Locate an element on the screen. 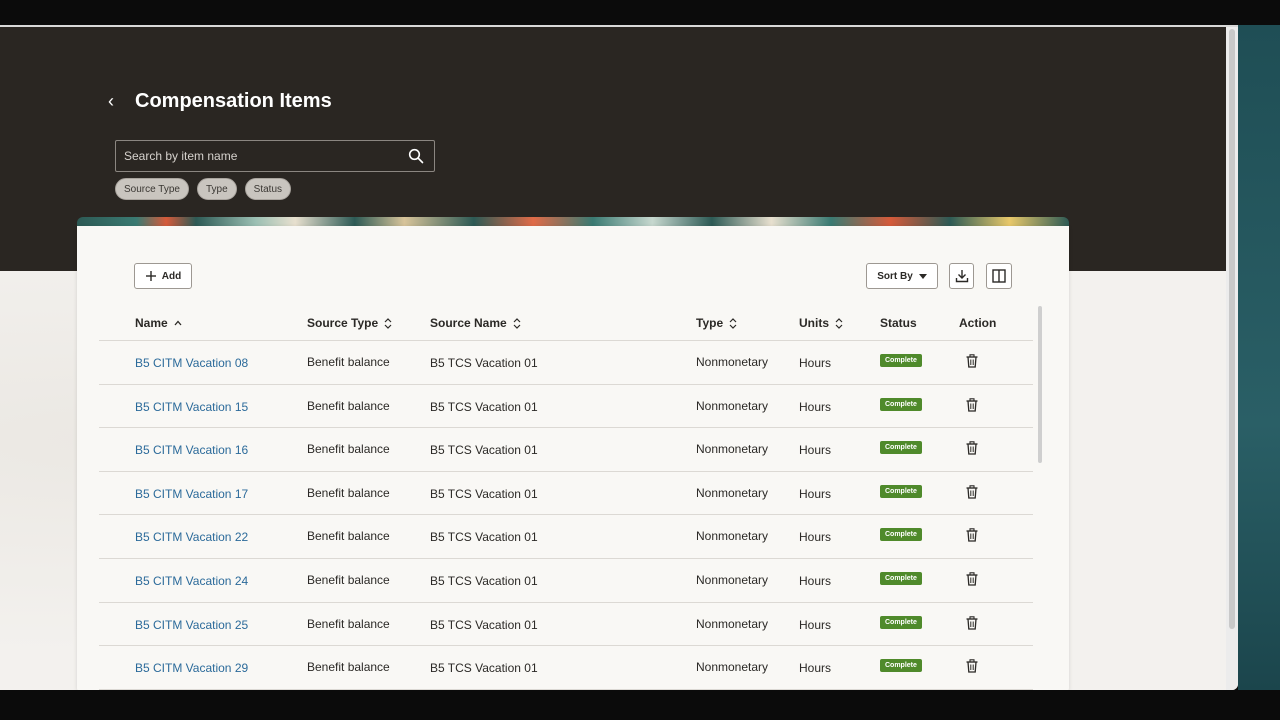 The height and width of the screenshot is (720, 1280). item-name-link: B5 CITM Vacation 24 is located at coordinates (191, 581).